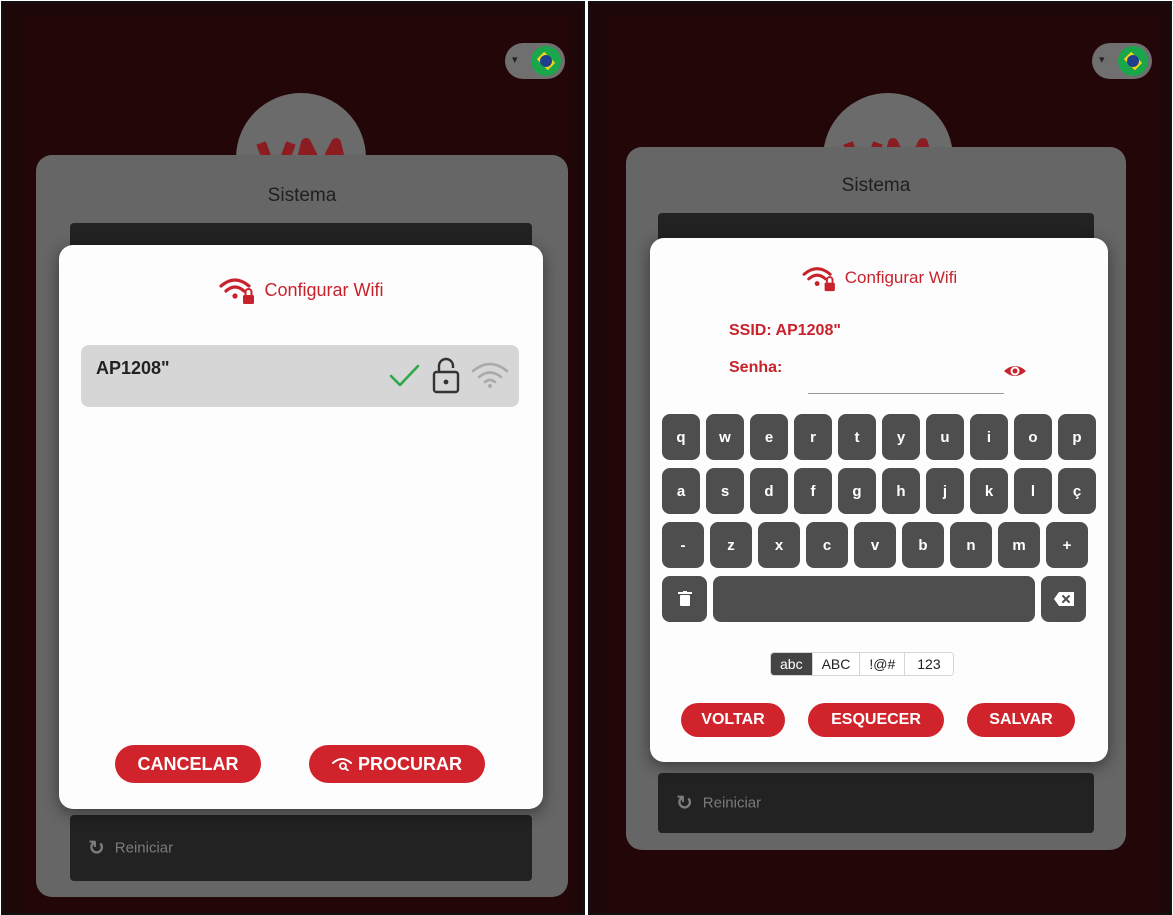 The width and height of the screenshot is (1173, 915). Describe the element at coordinates (906, 374) in the screenshot. I see `password-input` at that location.